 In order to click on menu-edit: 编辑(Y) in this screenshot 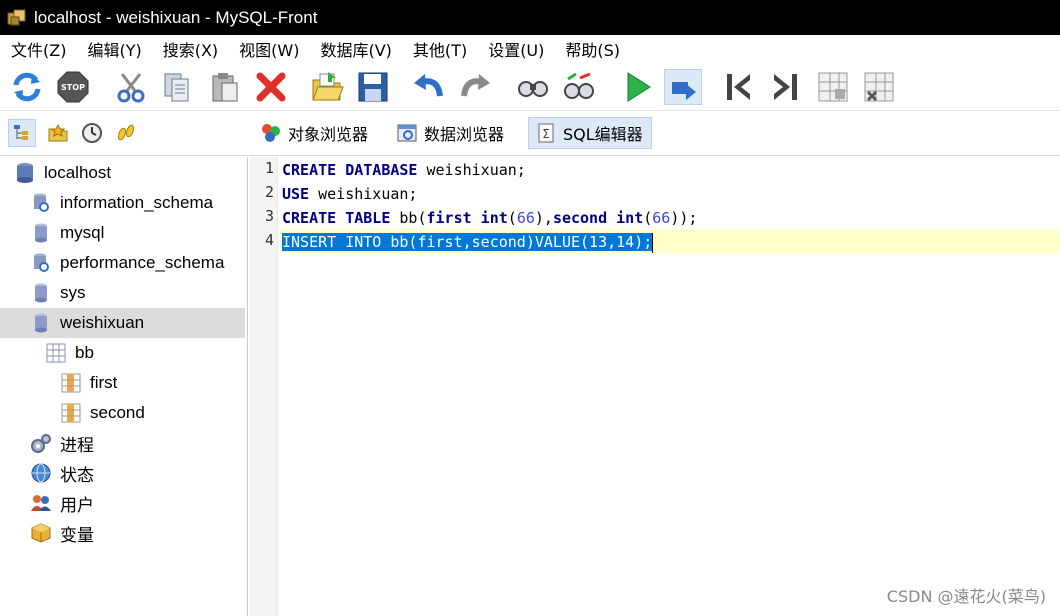, I will do `click(113, 49)`.